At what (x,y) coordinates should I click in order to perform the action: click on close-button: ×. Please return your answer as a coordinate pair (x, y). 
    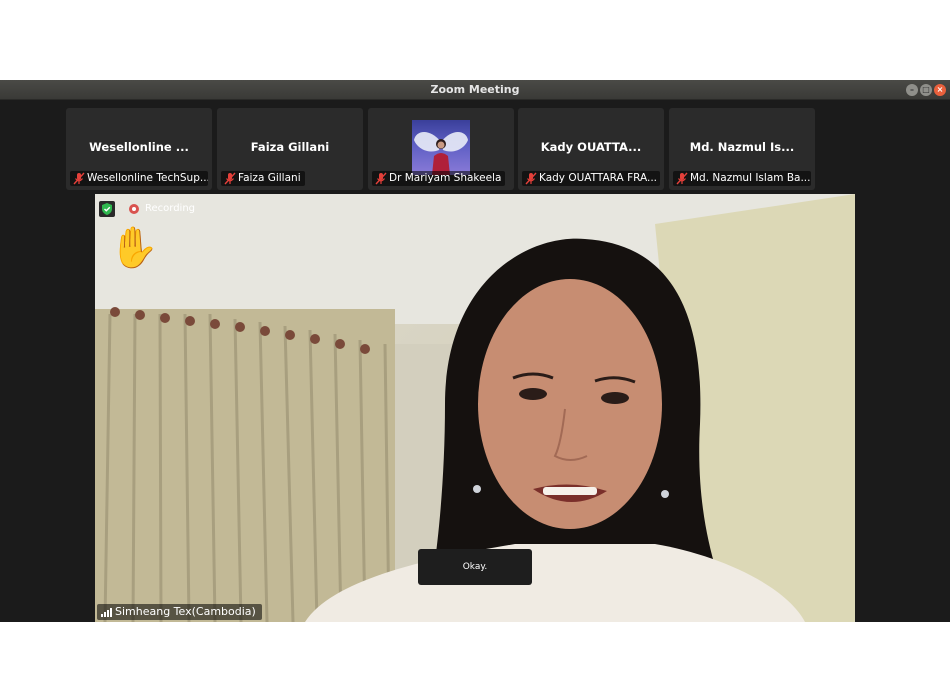
    Looking at the image, I should click on (940, 90).